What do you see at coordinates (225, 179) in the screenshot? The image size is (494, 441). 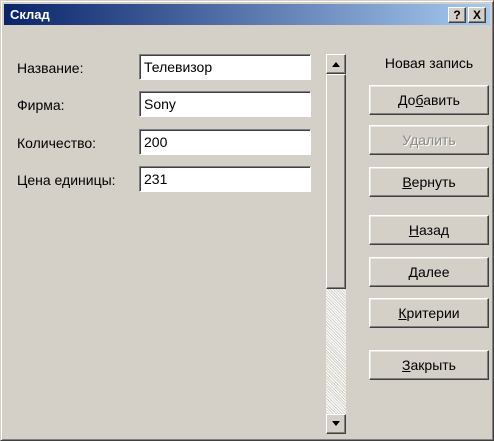 I see `unit-price-field: 231` at bounding box center [225, 179].